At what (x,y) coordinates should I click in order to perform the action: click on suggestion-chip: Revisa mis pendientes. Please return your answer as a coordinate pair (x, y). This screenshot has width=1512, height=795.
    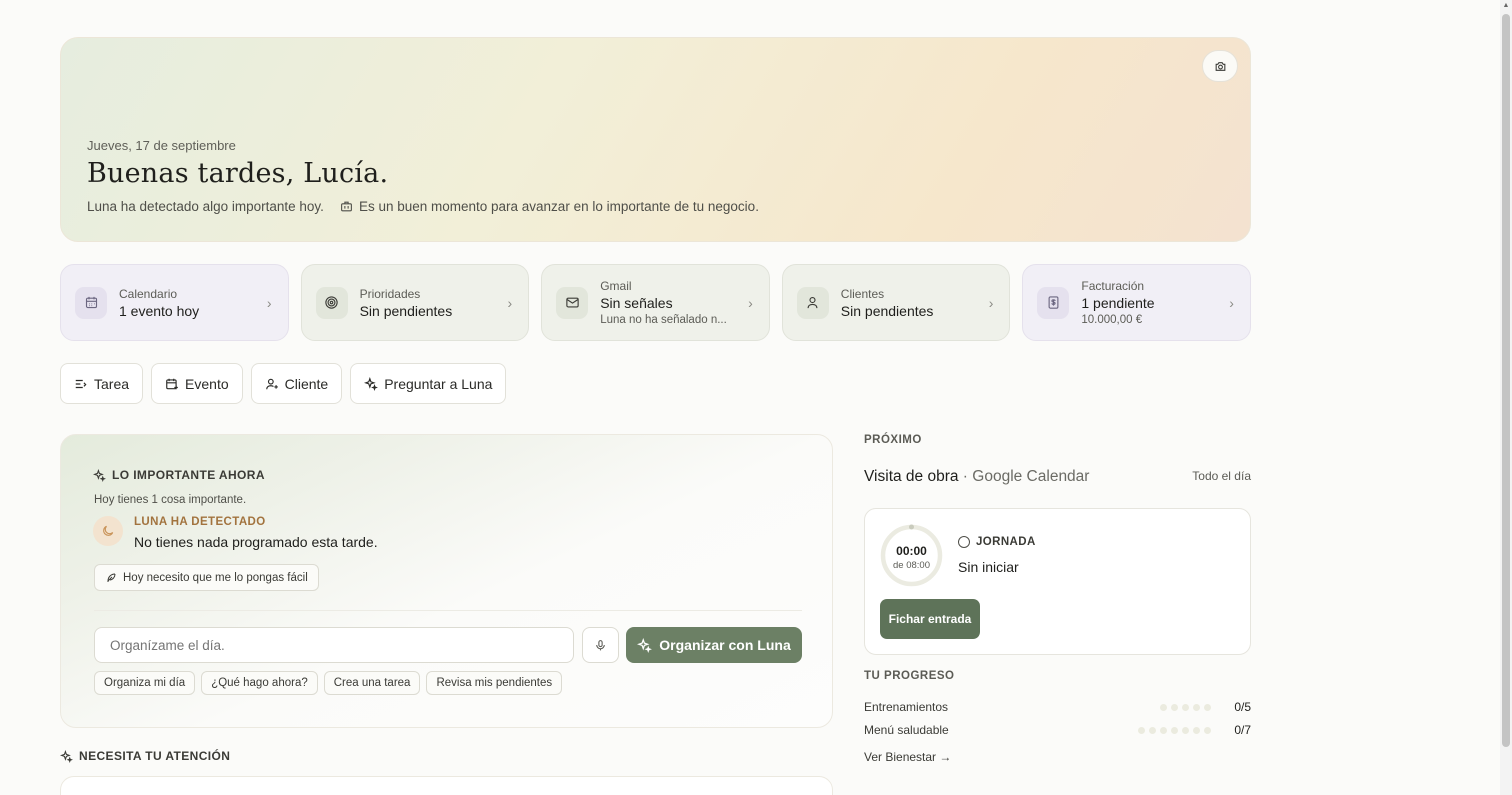
    Looking at the image, I should click on (494, 683).